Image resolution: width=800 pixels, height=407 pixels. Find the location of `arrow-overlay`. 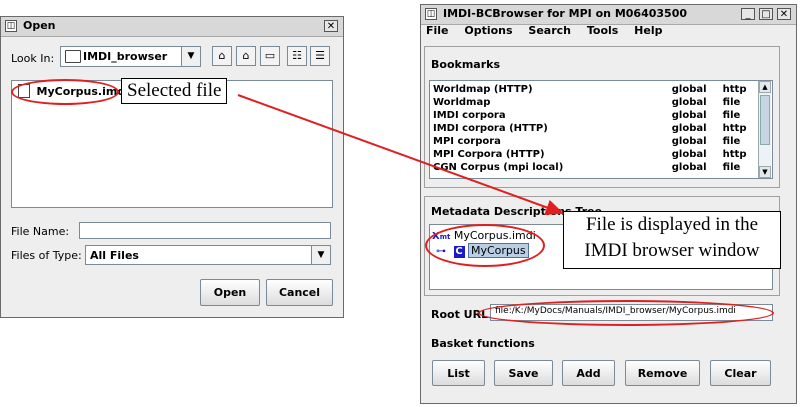

arrow-overlay is located at coordinates (400, 155).